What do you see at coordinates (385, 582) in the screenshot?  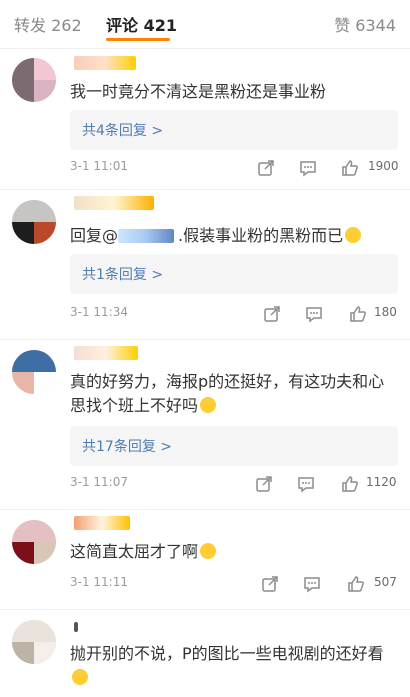 I see `like-count: 507` at bounding box center [385, 582].